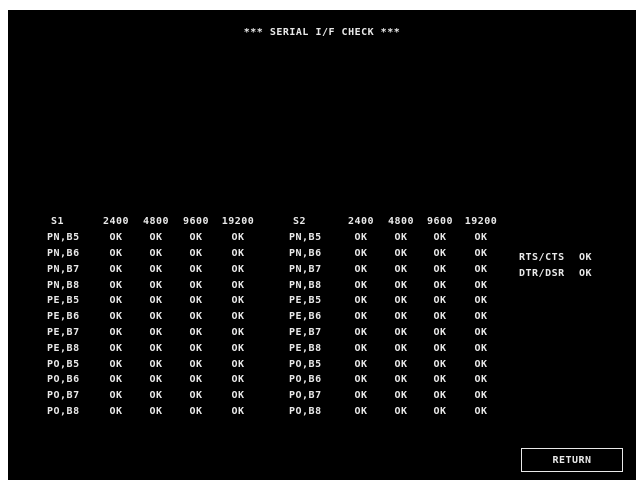 Image resolution: width=639 pixels, height=485 pixels. Describe the element at coordinates (559, 266) in the screenshot. I see `handshake-results: RTS/CTS OK DTR/DSR OK` at that location.